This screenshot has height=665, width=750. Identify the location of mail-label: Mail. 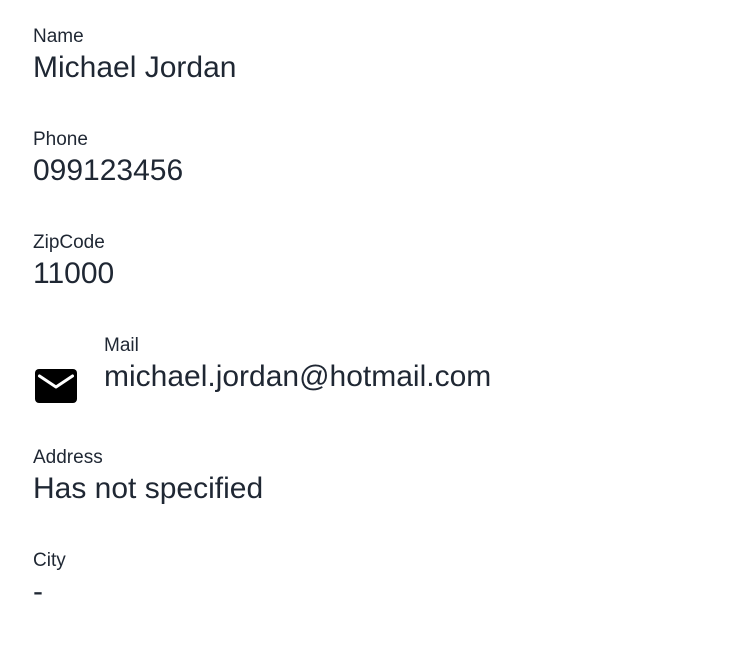
(121, 345).